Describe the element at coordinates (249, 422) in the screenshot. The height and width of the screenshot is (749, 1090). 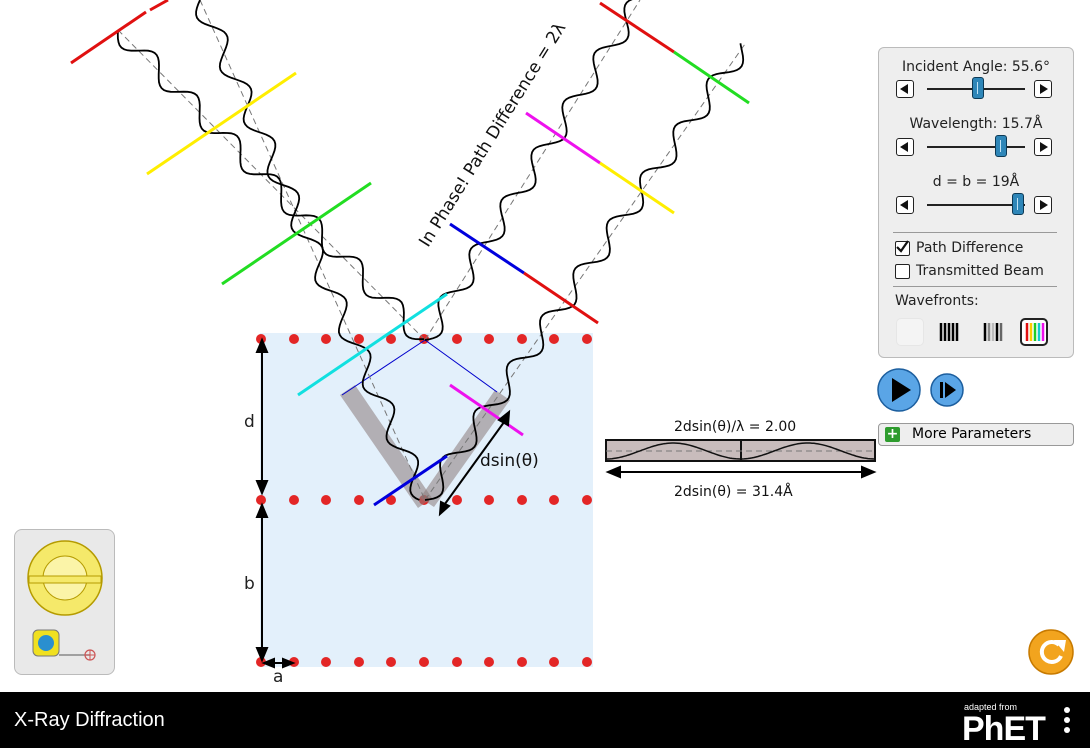
I see `d-label: d` at that location.